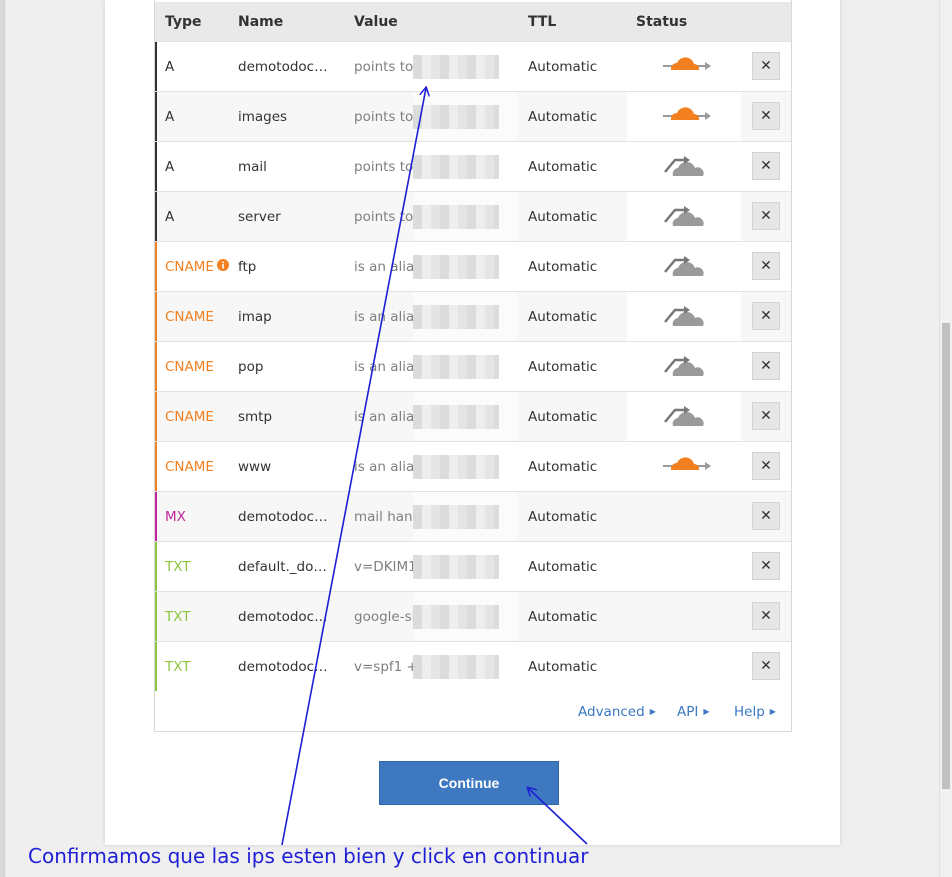  I want to click on arrow-to-value, so click(353, 467).